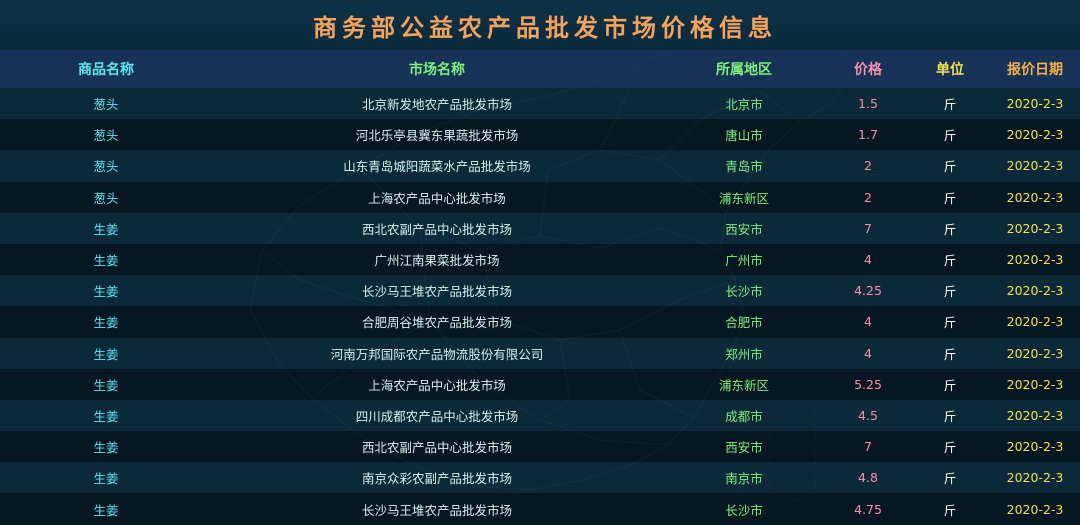  What do you see at coordinates (106, 69) in the screenshot?
I see `column-header-product: 商品名称` at bounding box center [106, 69].